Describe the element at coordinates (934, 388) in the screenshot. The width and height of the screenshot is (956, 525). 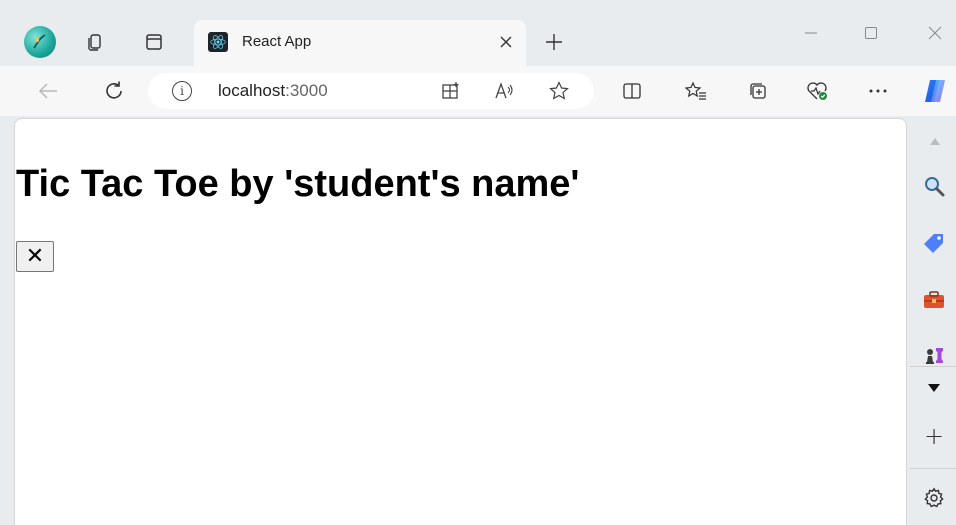
I see `sidebar-expand-chevron-icon` at that location.